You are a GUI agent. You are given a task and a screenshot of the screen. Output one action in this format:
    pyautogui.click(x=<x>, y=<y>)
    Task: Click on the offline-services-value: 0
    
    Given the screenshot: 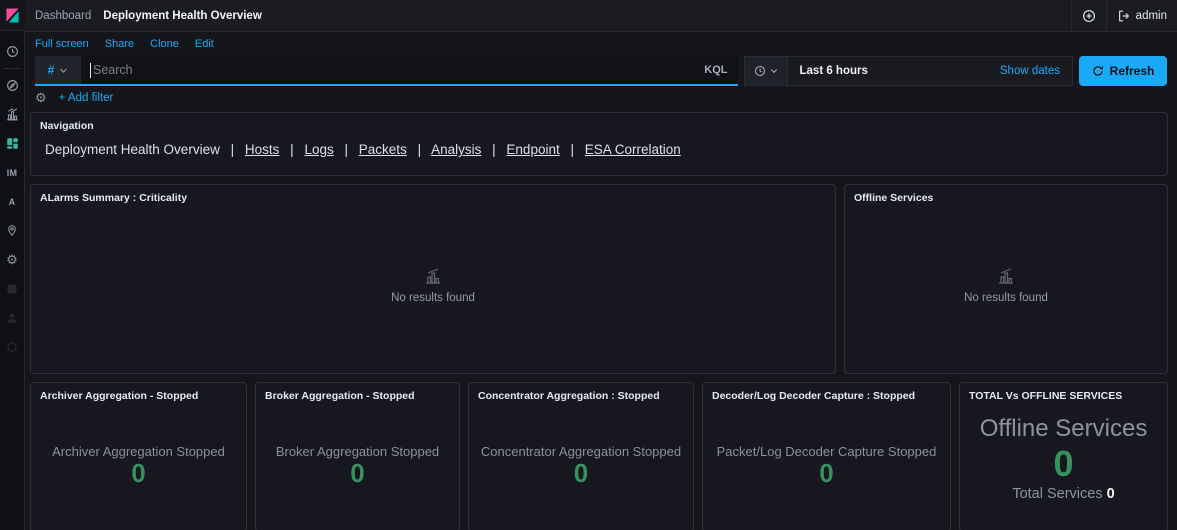 What is the action you would take?
    pyautogui.click(x=1063, y=463)
    